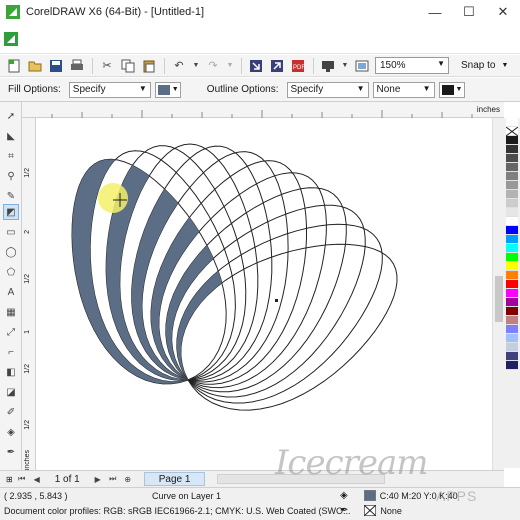 The width and height of the screenshot is (520, 520). Describe the element at coordinates (35, 66) in the screenshot. I see `open-folder-icon` at that location.